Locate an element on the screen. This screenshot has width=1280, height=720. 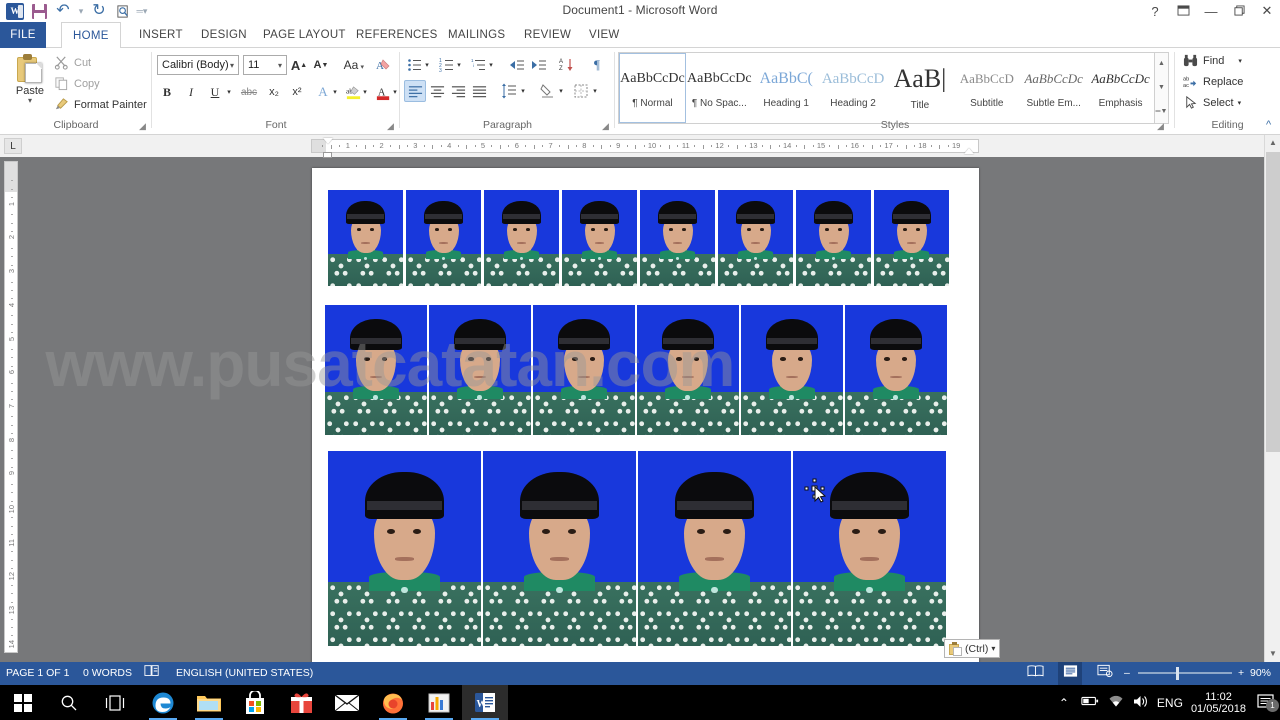
font-dialog-launcher: ◢ is located at coordinates (392, 126).